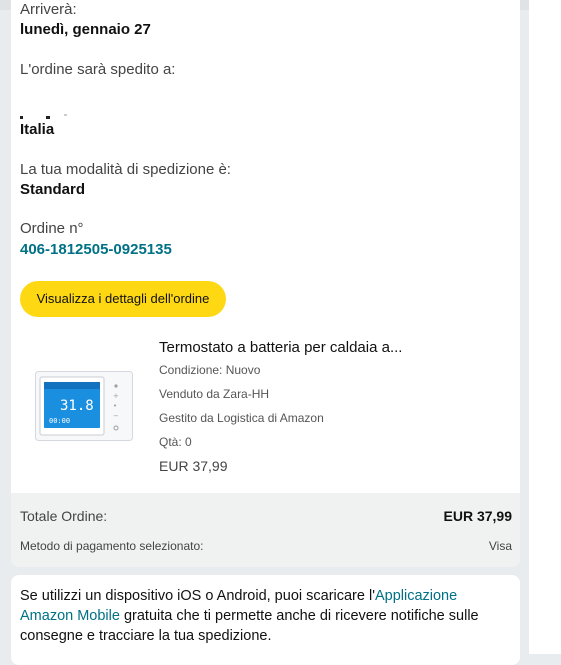  What do you see at coordinates (214, 394) in the screenshot?
I see `product-seller: Venduto da Zara-HH` at bounding box center [214, 394].